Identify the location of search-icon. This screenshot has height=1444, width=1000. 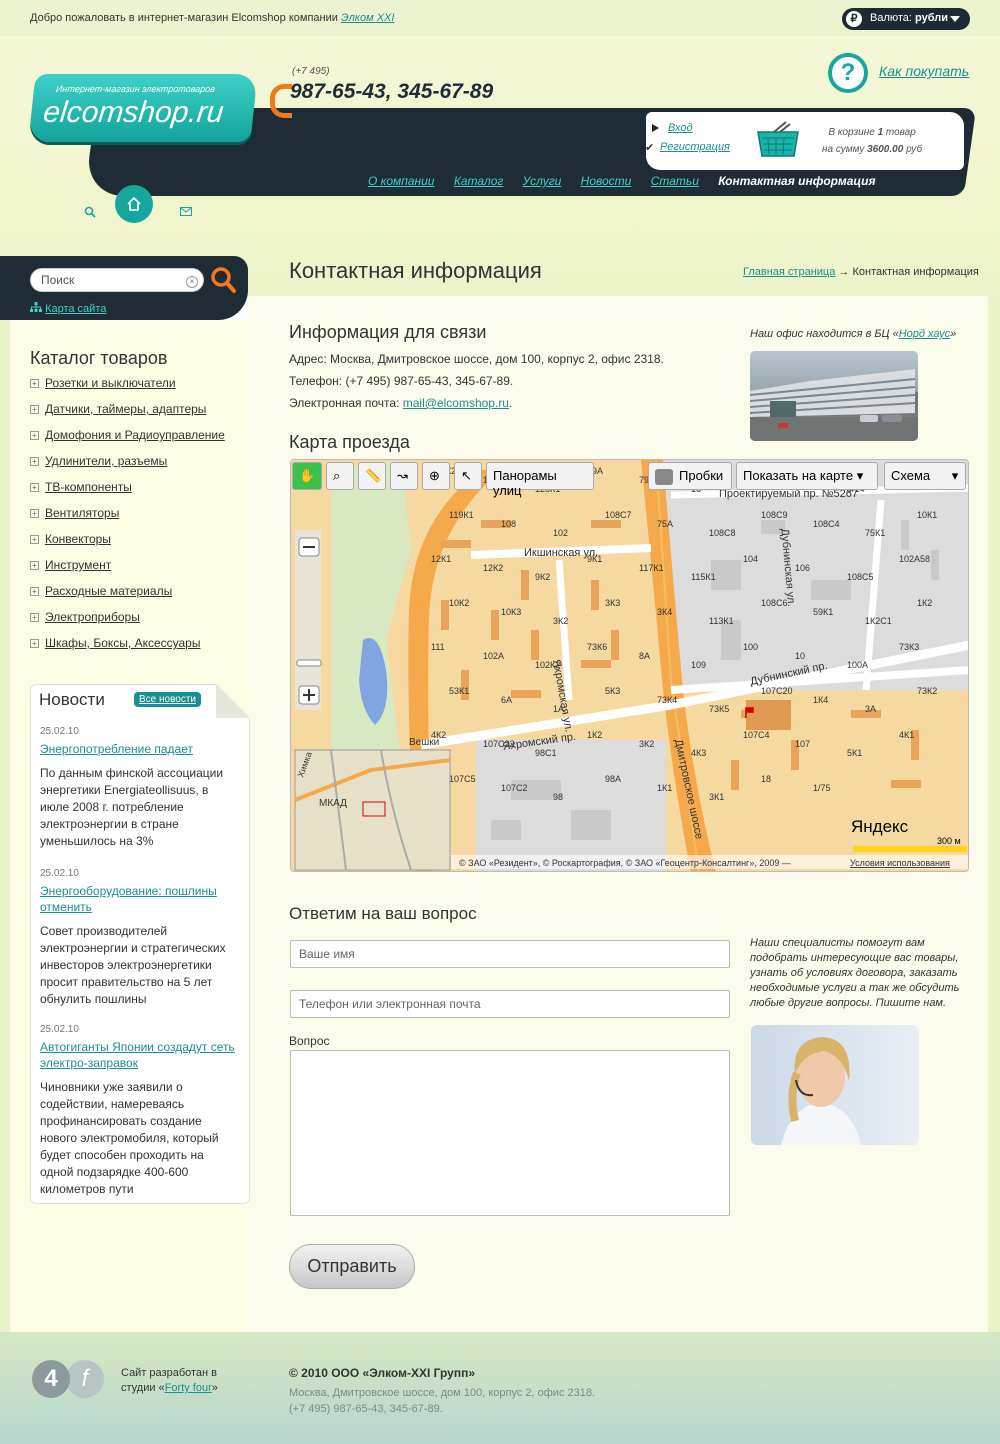
(90, 212).